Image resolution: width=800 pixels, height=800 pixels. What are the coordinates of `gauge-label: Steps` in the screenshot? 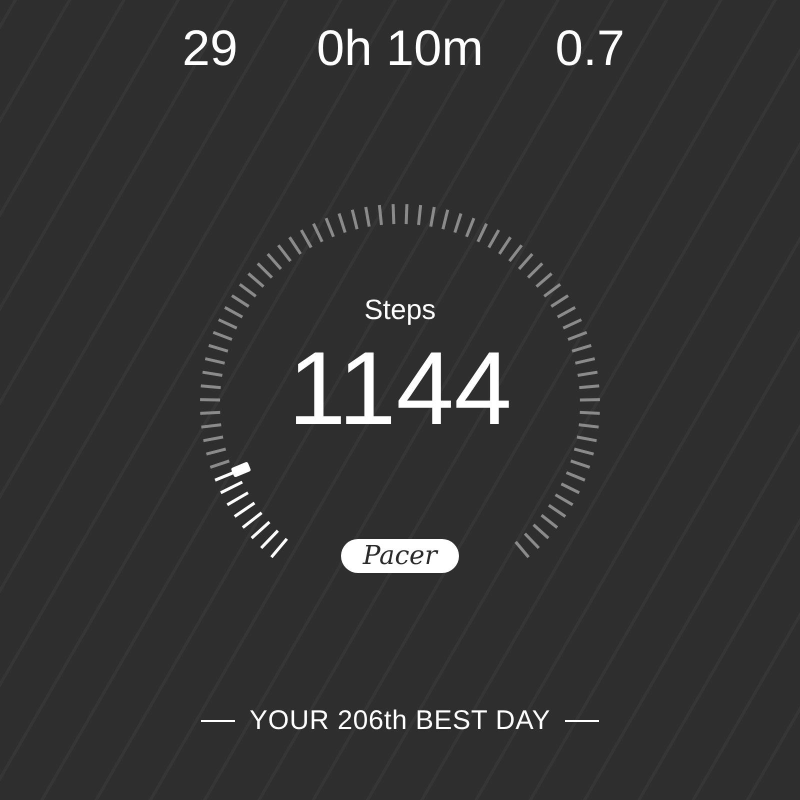 It's located at (400, 310).